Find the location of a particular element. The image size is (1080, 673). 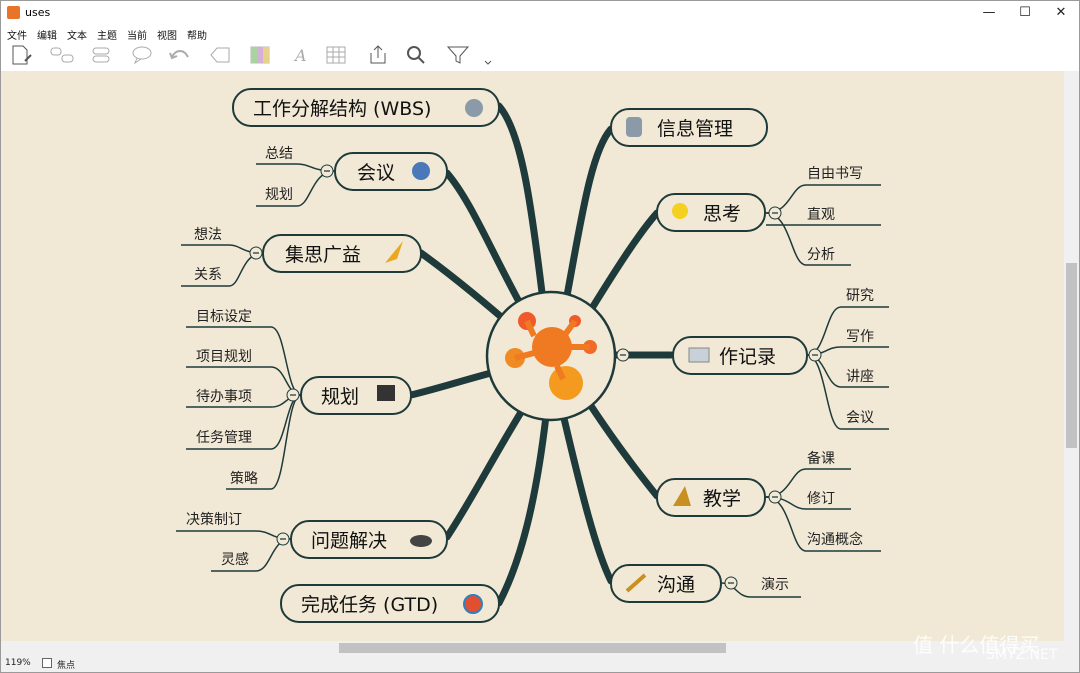

subtopic: 决策制订 is located at coordinates (214, 519).